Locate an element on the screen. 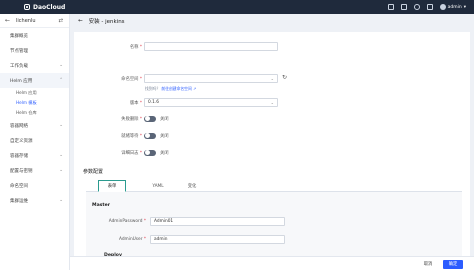  document-icon is located at coordinates (403, 7).